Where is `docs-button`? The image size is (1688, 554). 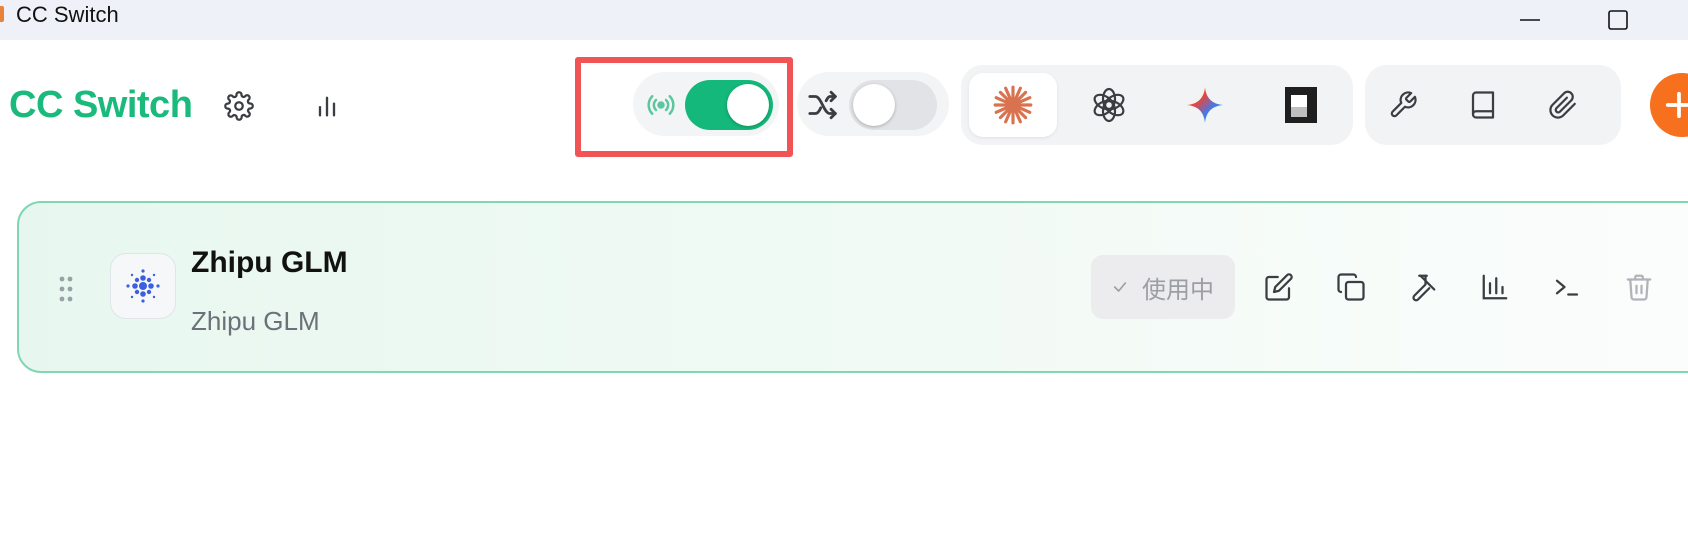 docs-button is located at coordinates (1483, 105).